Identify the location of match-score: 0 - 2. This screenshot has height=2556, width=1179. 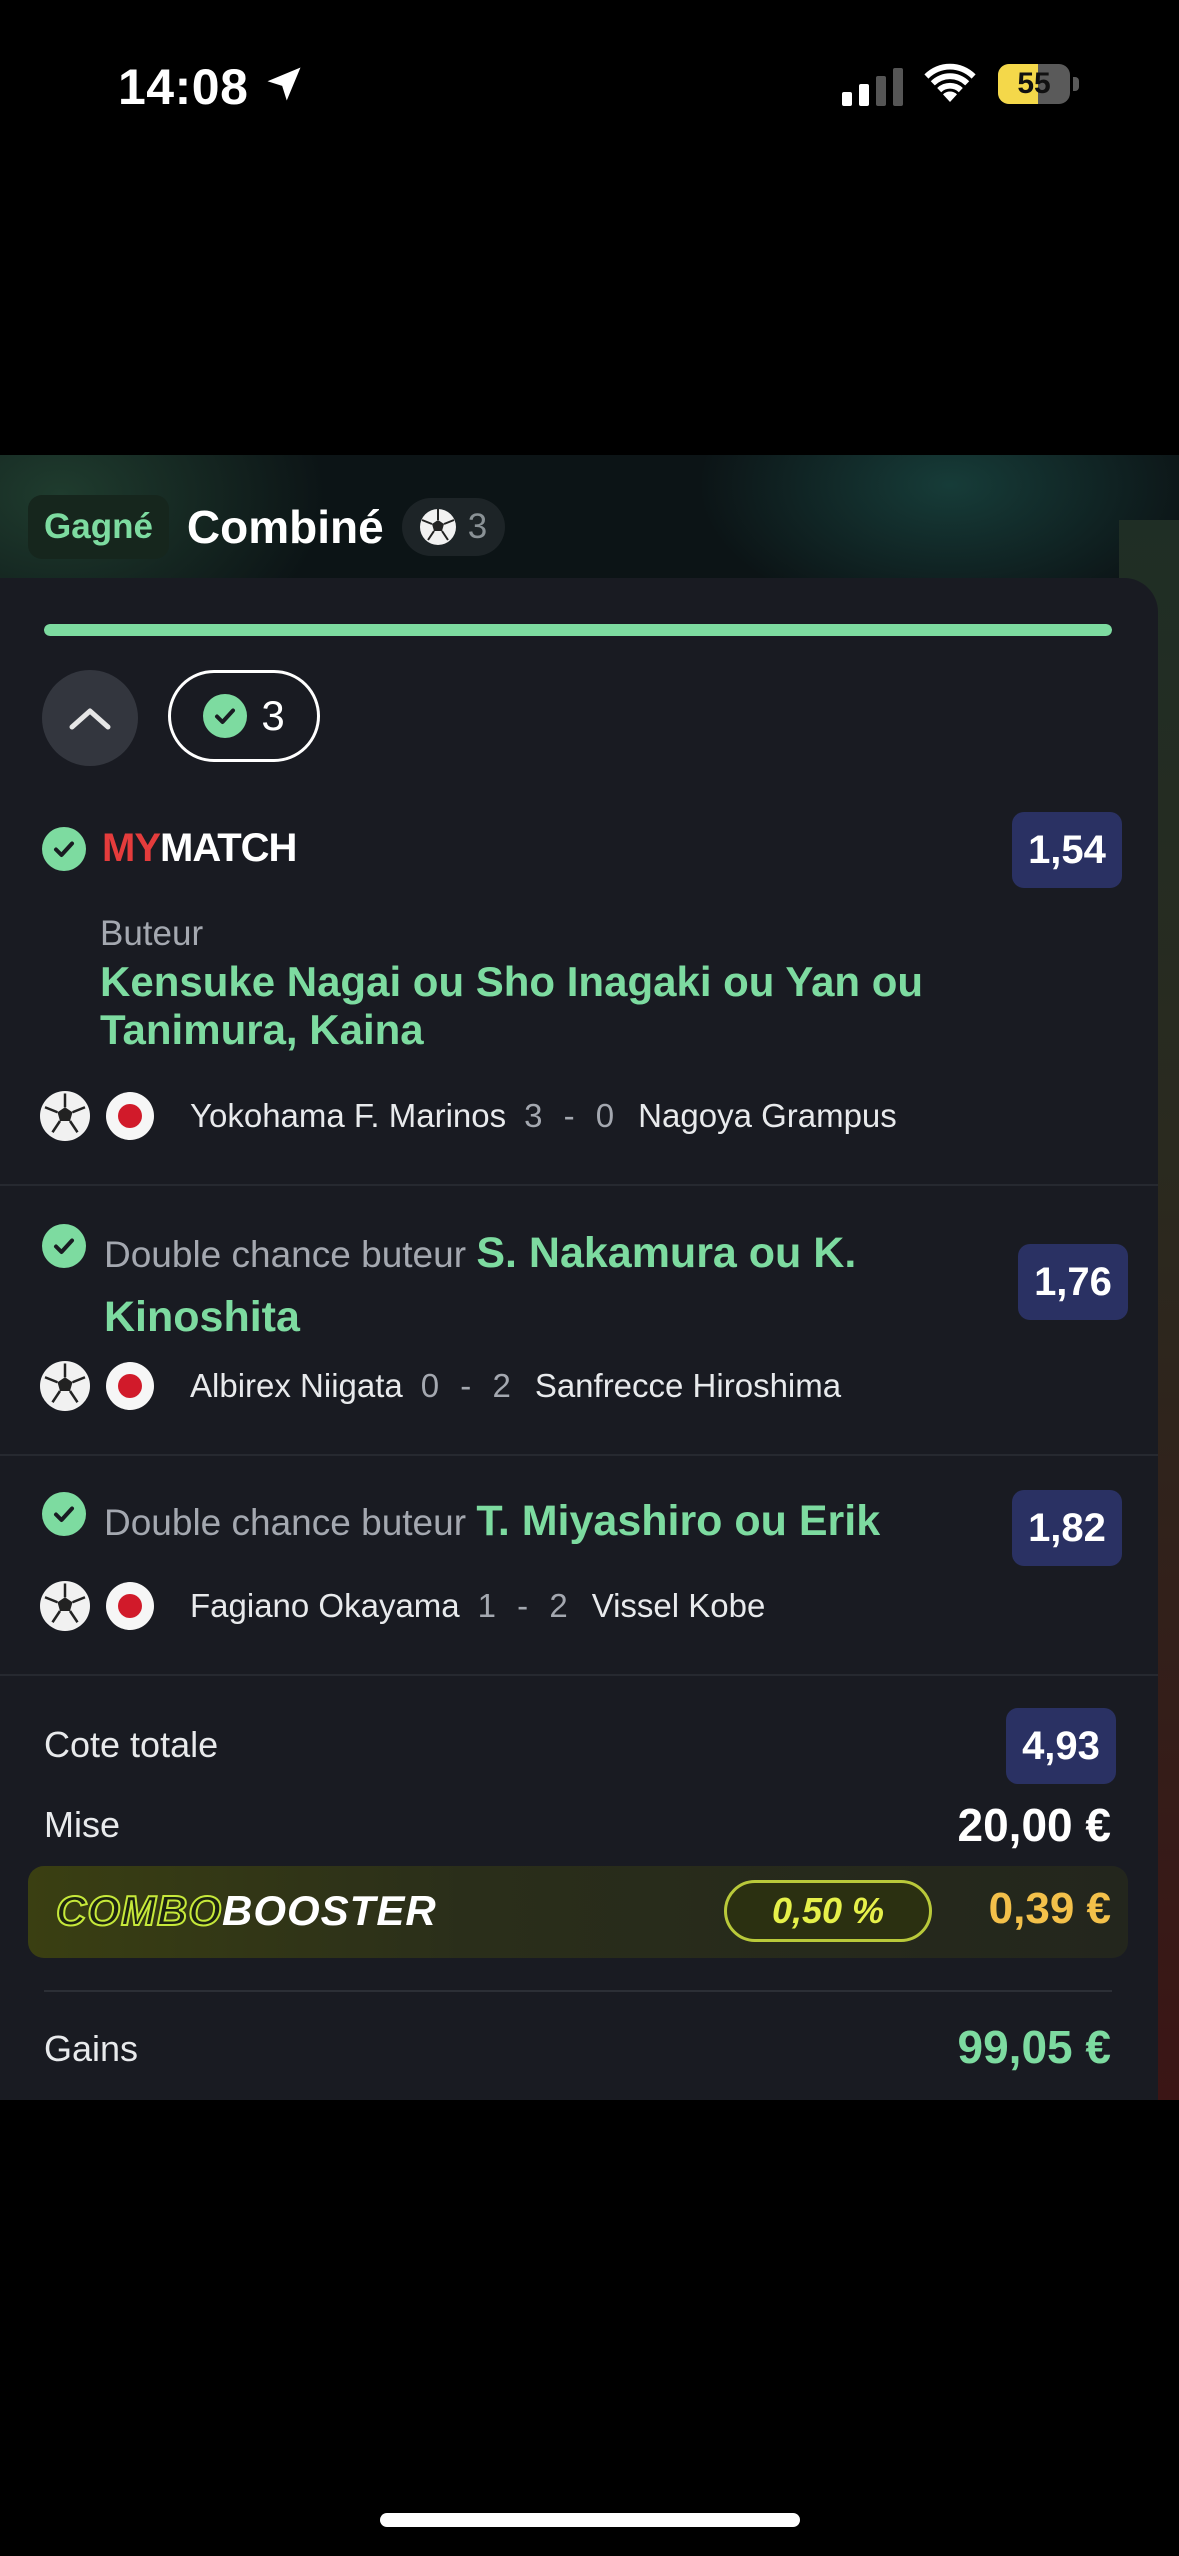
(468, 1385).